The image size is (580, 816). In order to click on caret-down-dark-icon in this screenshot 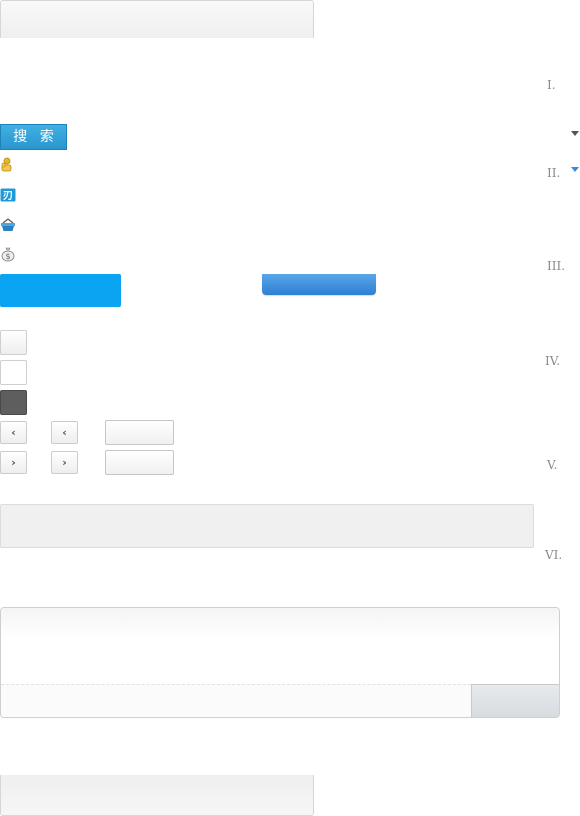, I will do `click(575, 133)`.